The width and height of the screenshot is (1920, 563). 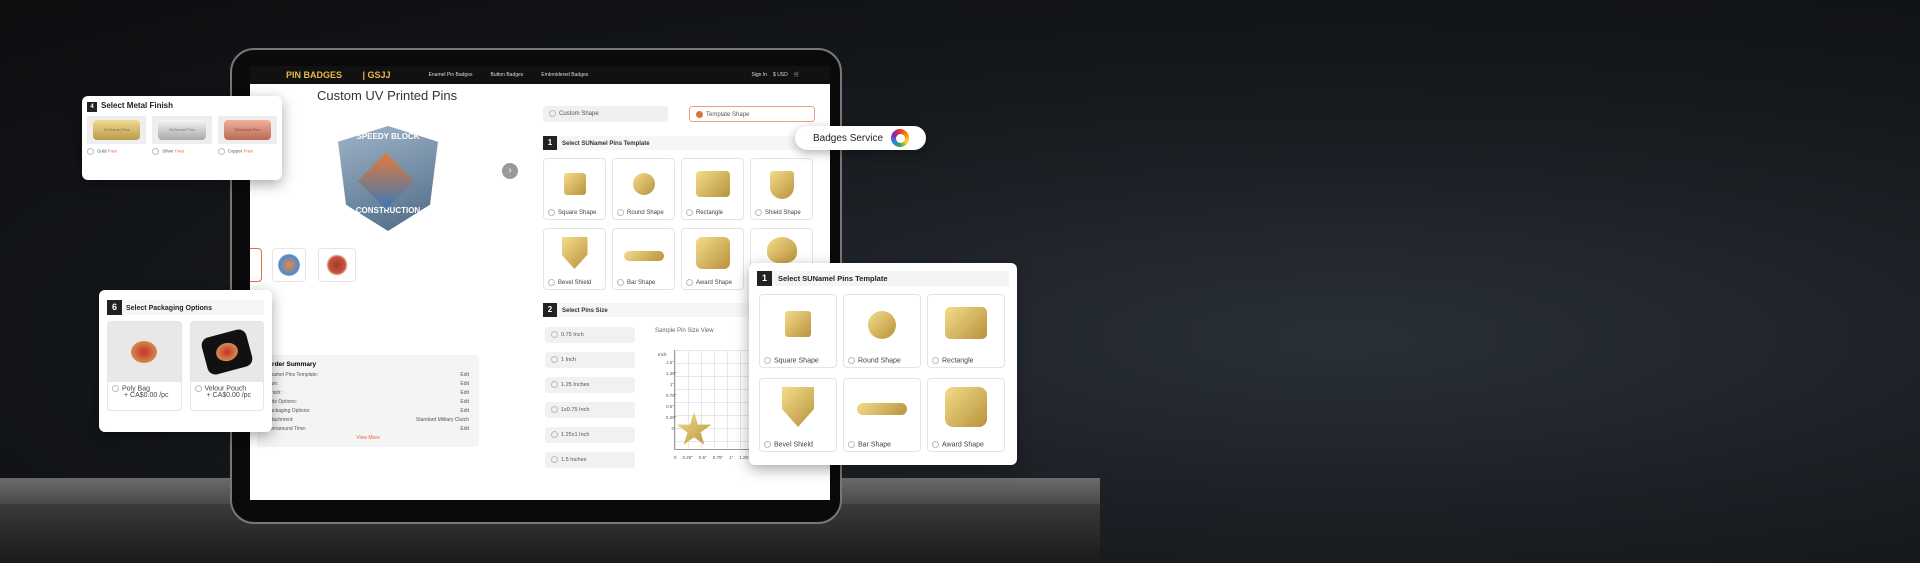 I want to click on size-option: 1x0.75 Inch, so click(x=590, y=410).